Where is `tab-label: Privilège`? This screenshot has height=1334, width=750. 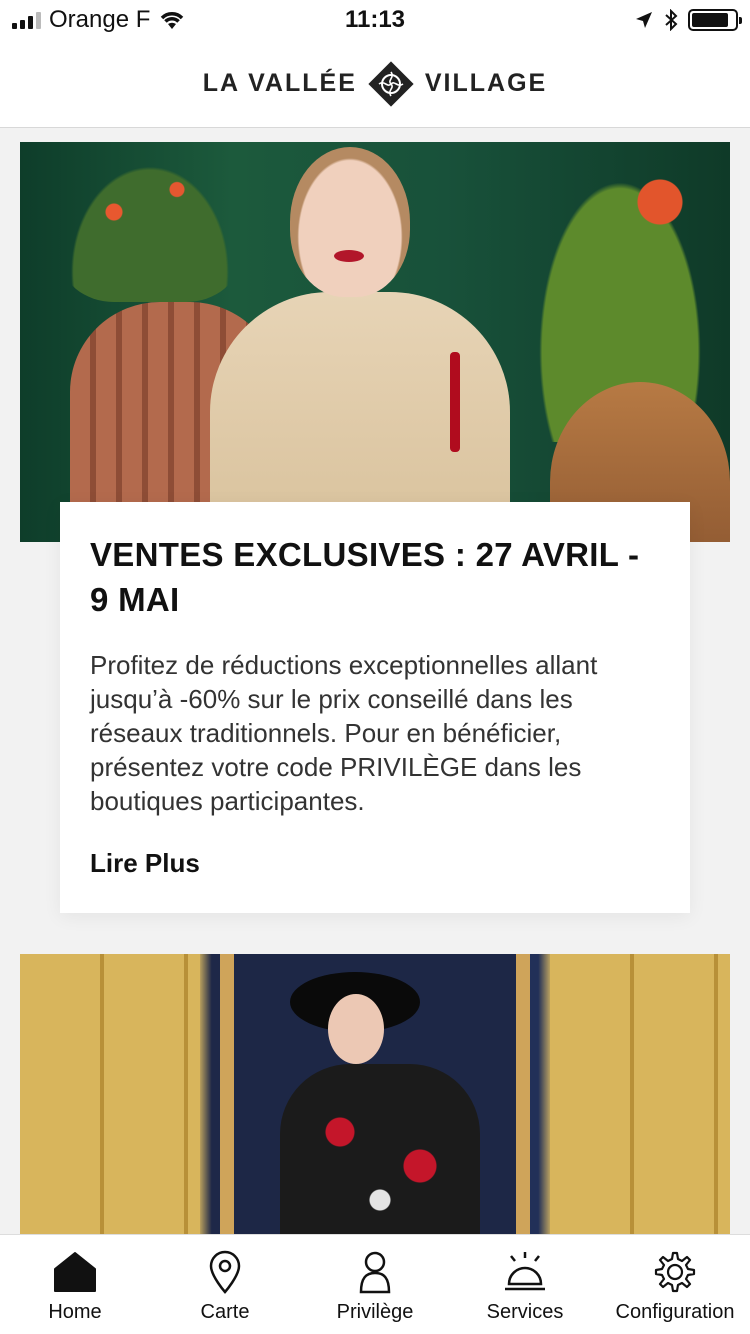
tab-label: Privilège is located at coordinates (375, 1312).